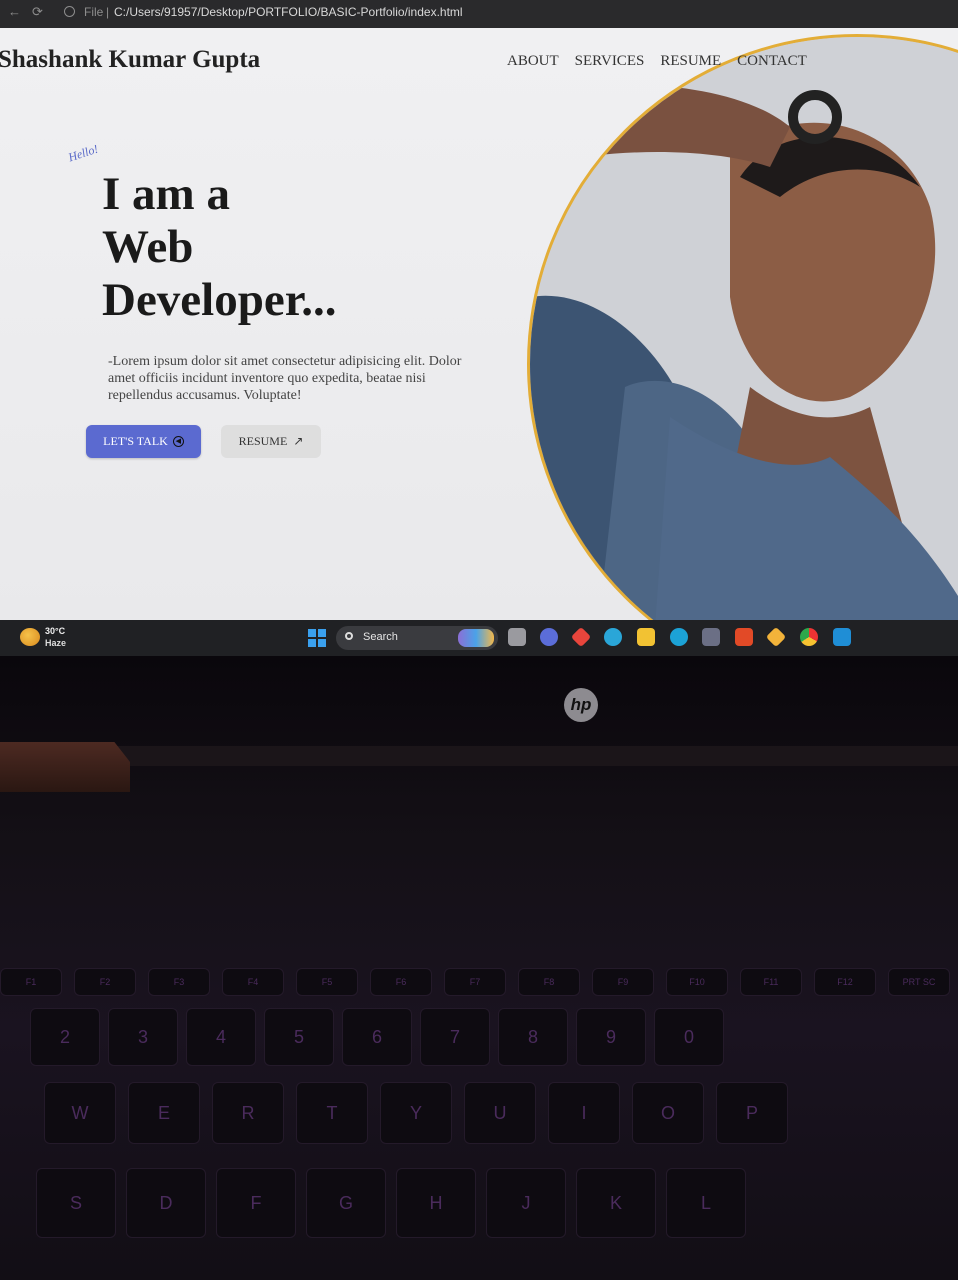 The width and height of the screenshot is (958, 1280). What do you see at coordinates (679, 637) in the screenshot?
I see `edge-icon` at bounding box center [679, 637].